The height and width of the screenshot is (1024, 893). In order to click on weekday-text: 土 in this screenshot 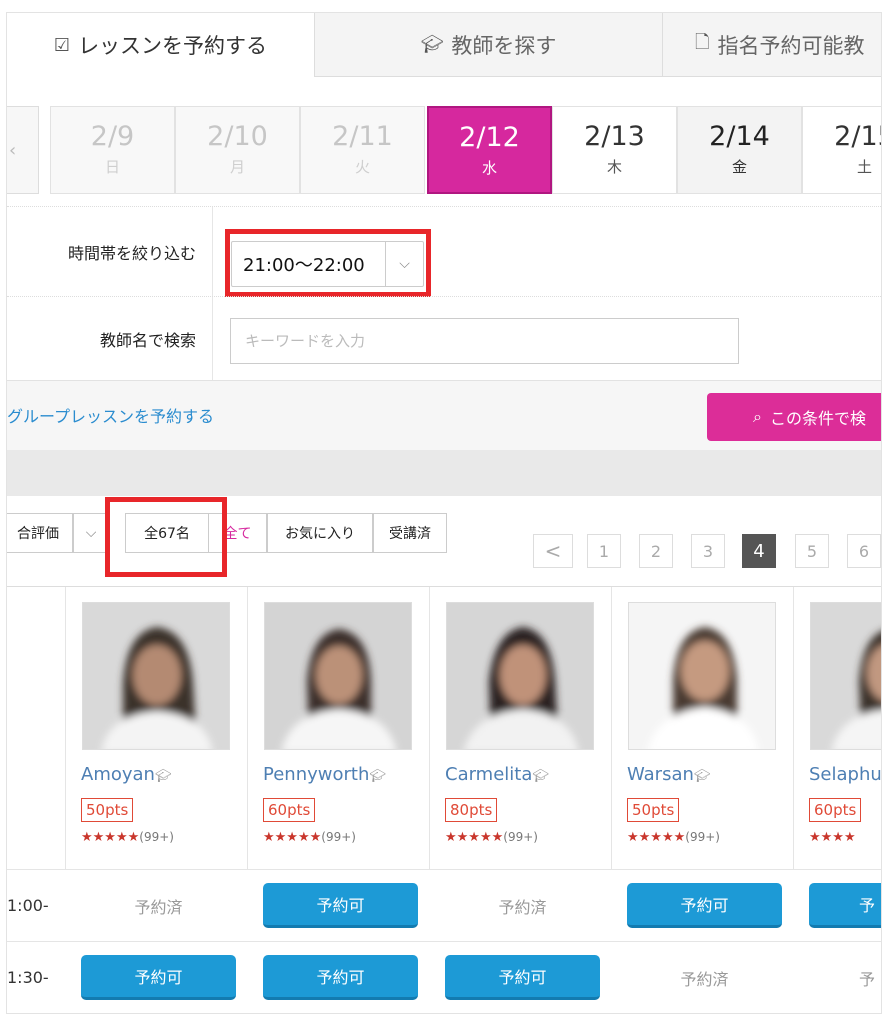, I will do `click(864, 167)`.